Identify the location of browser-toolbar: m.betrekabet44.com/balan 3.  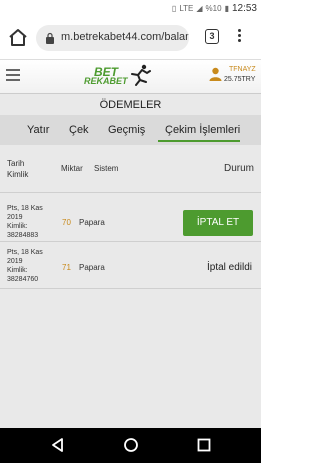
(130, 39).